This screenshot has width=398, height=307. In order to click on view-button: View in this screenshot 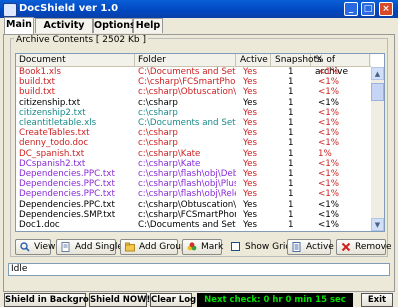, I will do `click(35, 247)`.